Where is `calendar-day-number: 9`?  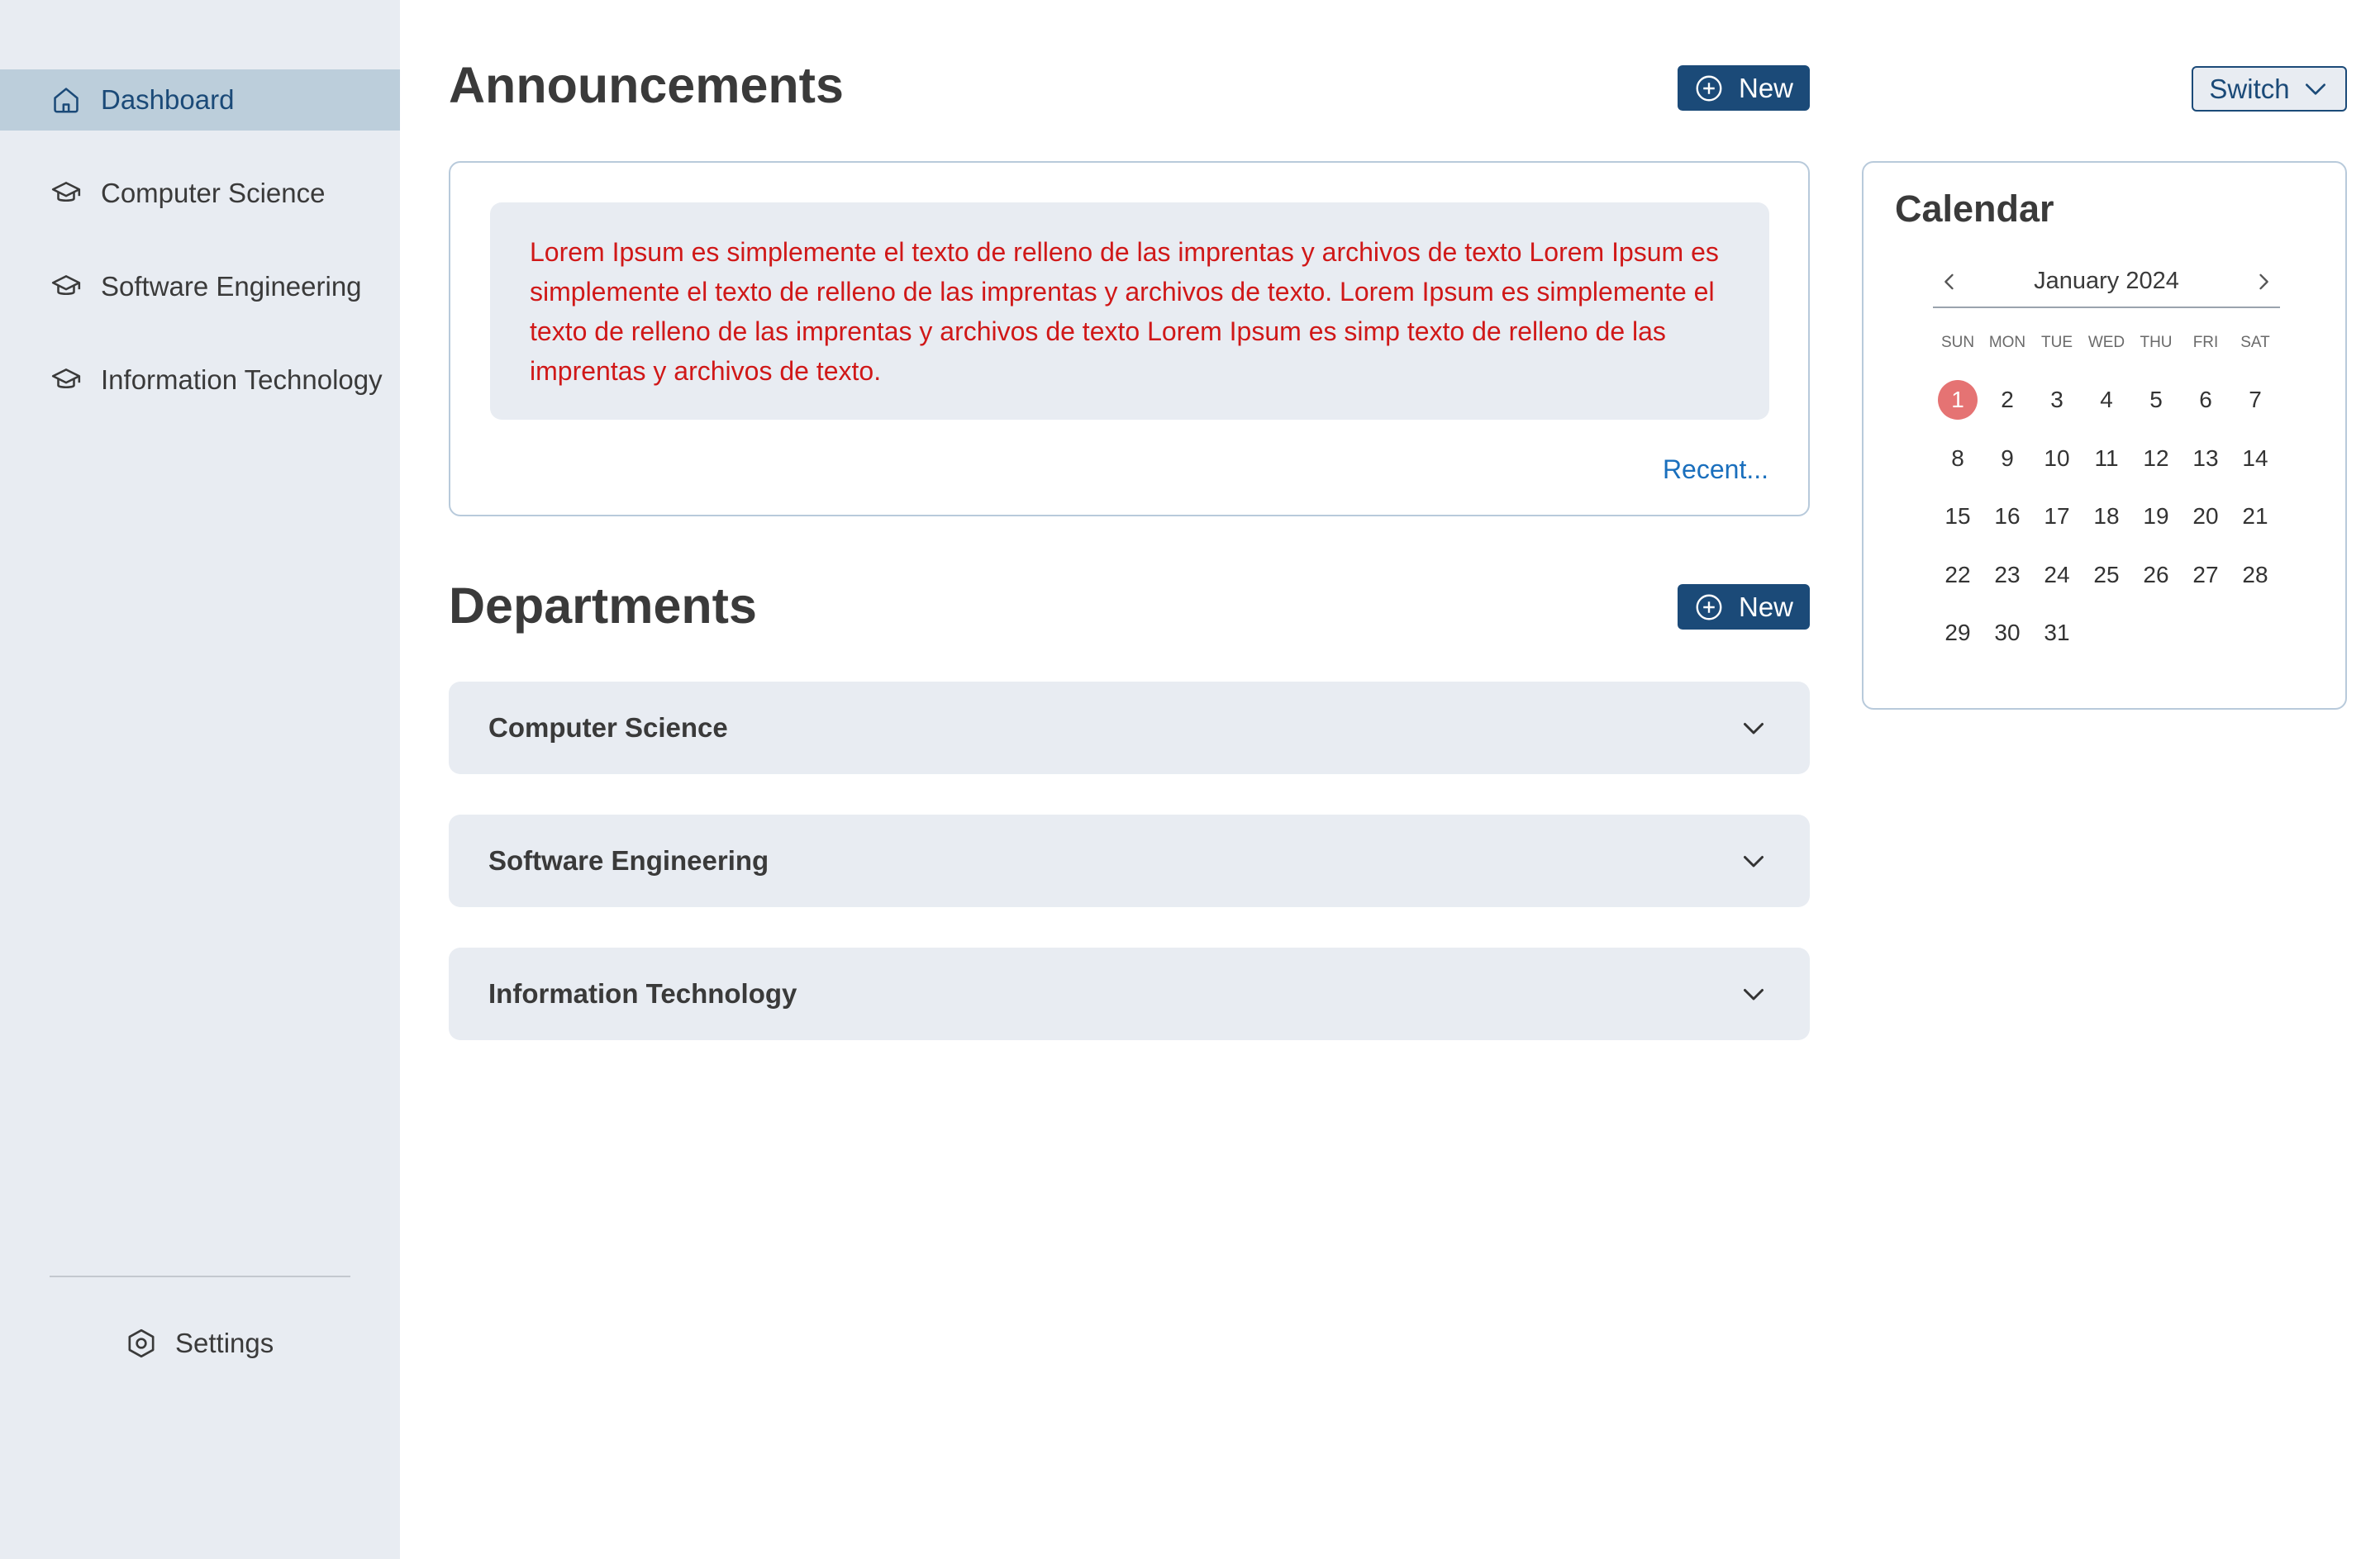 calendar-day-number: 9 is located at coordinates (2007, 457).